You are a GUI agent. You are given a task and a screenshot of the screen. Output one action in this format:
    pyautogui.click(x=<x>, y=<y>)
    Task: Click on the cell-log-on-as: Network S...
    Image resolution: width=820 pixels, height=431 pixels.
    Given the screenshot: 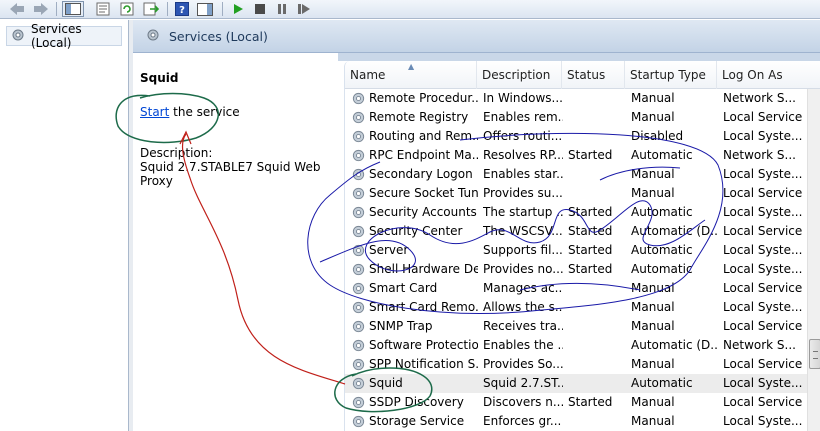 What is the action you would take?
    pyautogui.click(x=759, y=155)
    